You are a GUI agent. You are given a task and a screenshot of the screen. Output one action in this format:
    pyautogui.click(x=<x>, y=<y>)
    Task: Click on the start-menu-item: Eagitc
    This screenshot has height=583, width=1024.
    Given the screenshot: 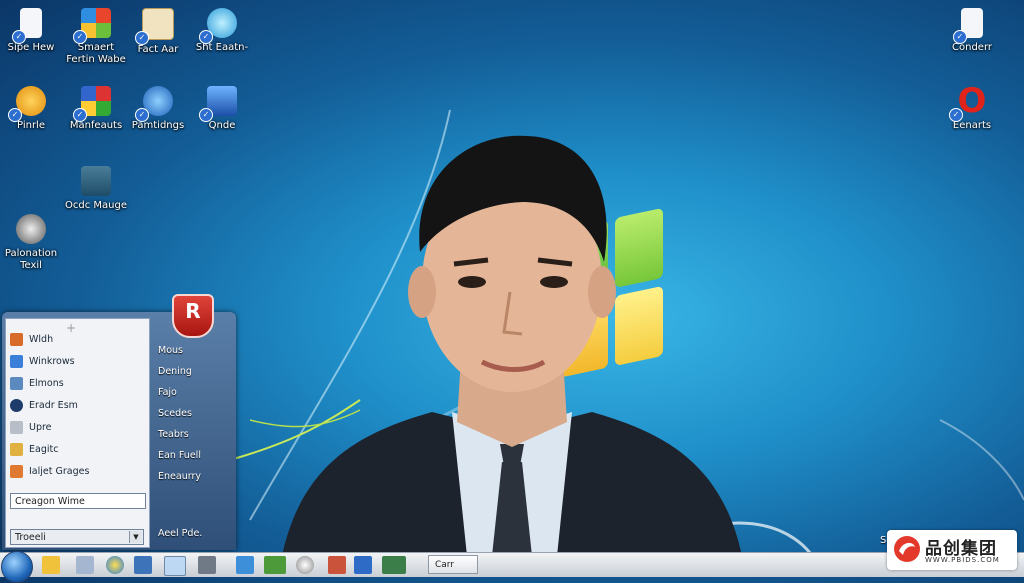 What is the action you would take?
    pyautogui.click(x=77, y=450)
    